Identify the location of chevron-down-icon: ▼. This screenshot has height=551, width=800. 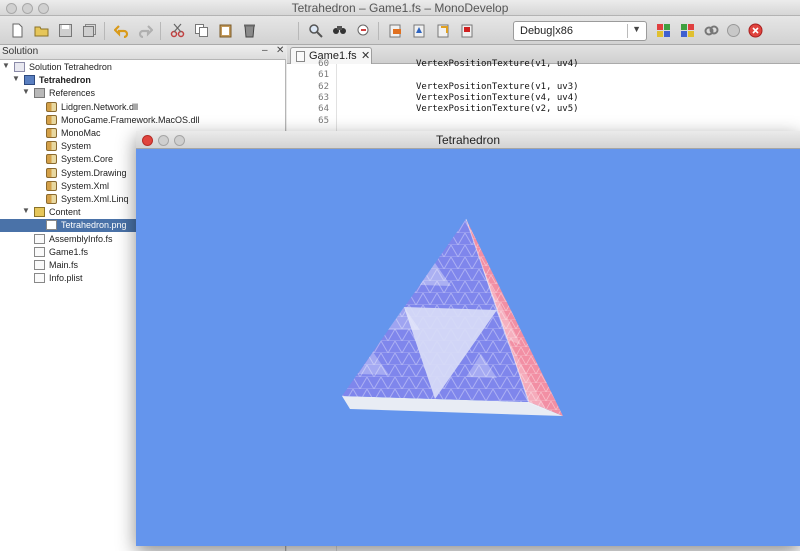
(636, 29).